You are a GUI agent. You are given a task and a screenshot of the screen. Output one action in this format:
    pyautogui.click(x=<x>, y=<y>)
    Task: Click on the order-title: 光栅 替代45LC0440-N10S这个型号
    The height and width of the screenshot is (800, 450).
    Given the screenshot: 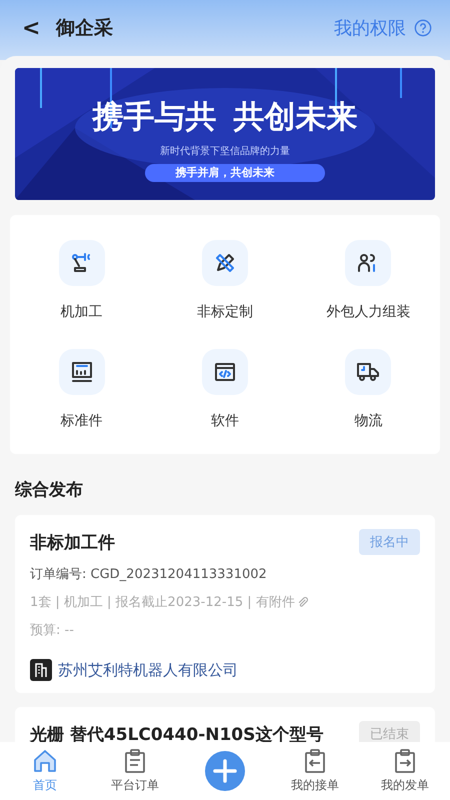 What is the action you would take?
    pyautogui.click(x=177, y=733)
    